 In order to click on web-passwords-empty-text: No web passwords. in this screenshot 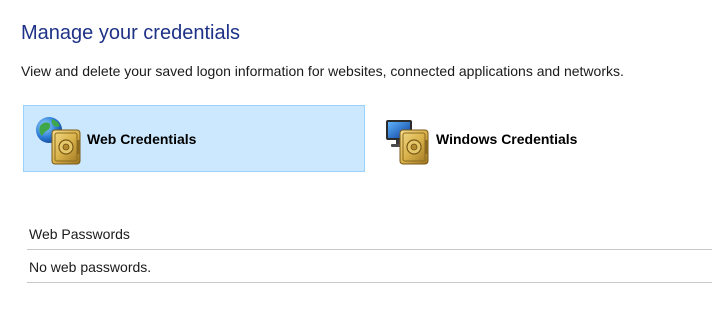, I will do `click(90, 267)`.